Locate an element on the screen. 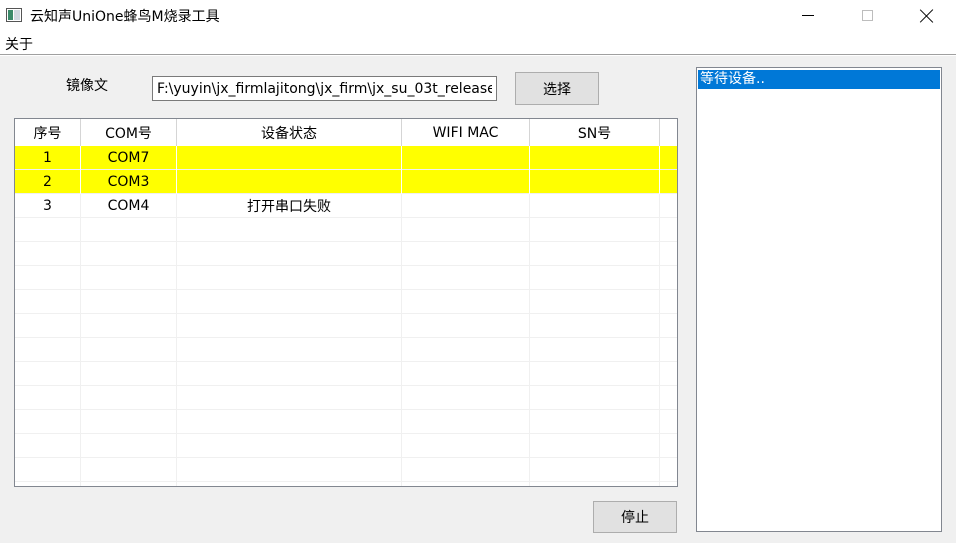  cell-index: 1 is located at coordinates (48, 158).